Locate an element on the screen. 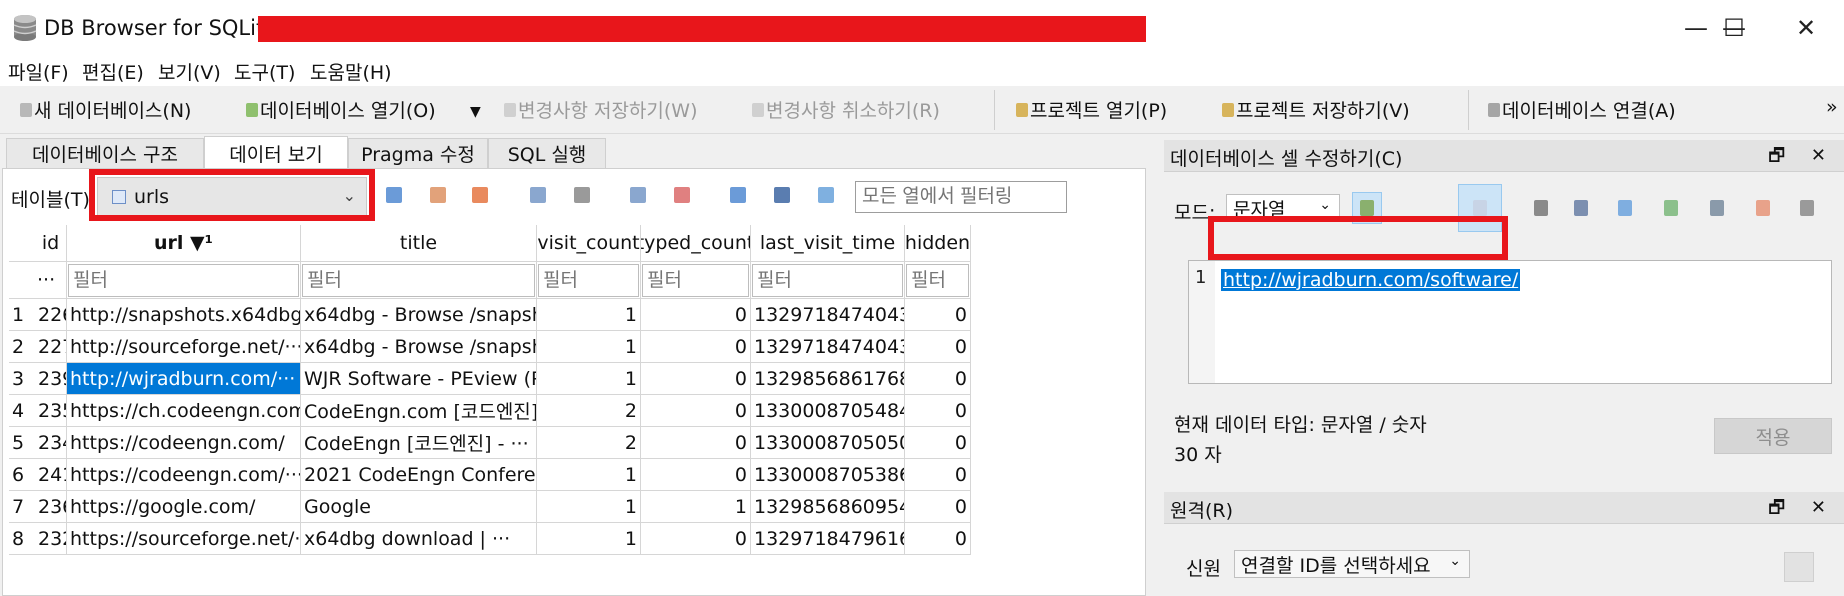 The height and width of the screenshot is (596, 1844). open-project-button: 프로젝트 열기(P) is located at coordinates (1091, 109).